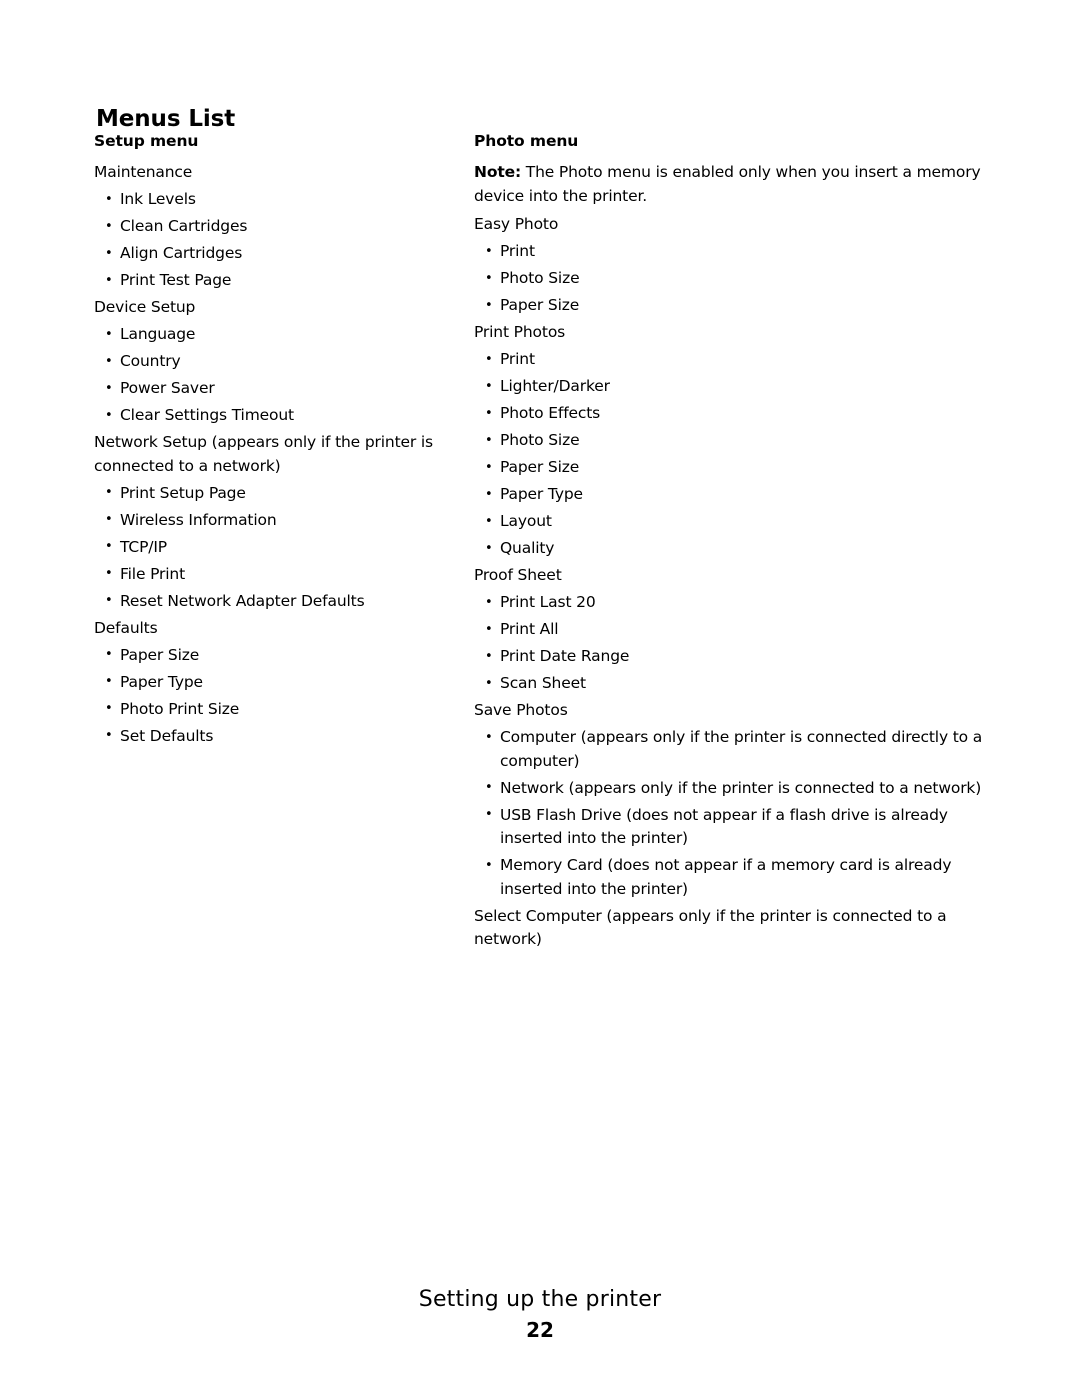 Image resolution: width=1080 pixels, height=1397 pixels. I want to click on list-item: Align Cartridges, so click(269, 254).